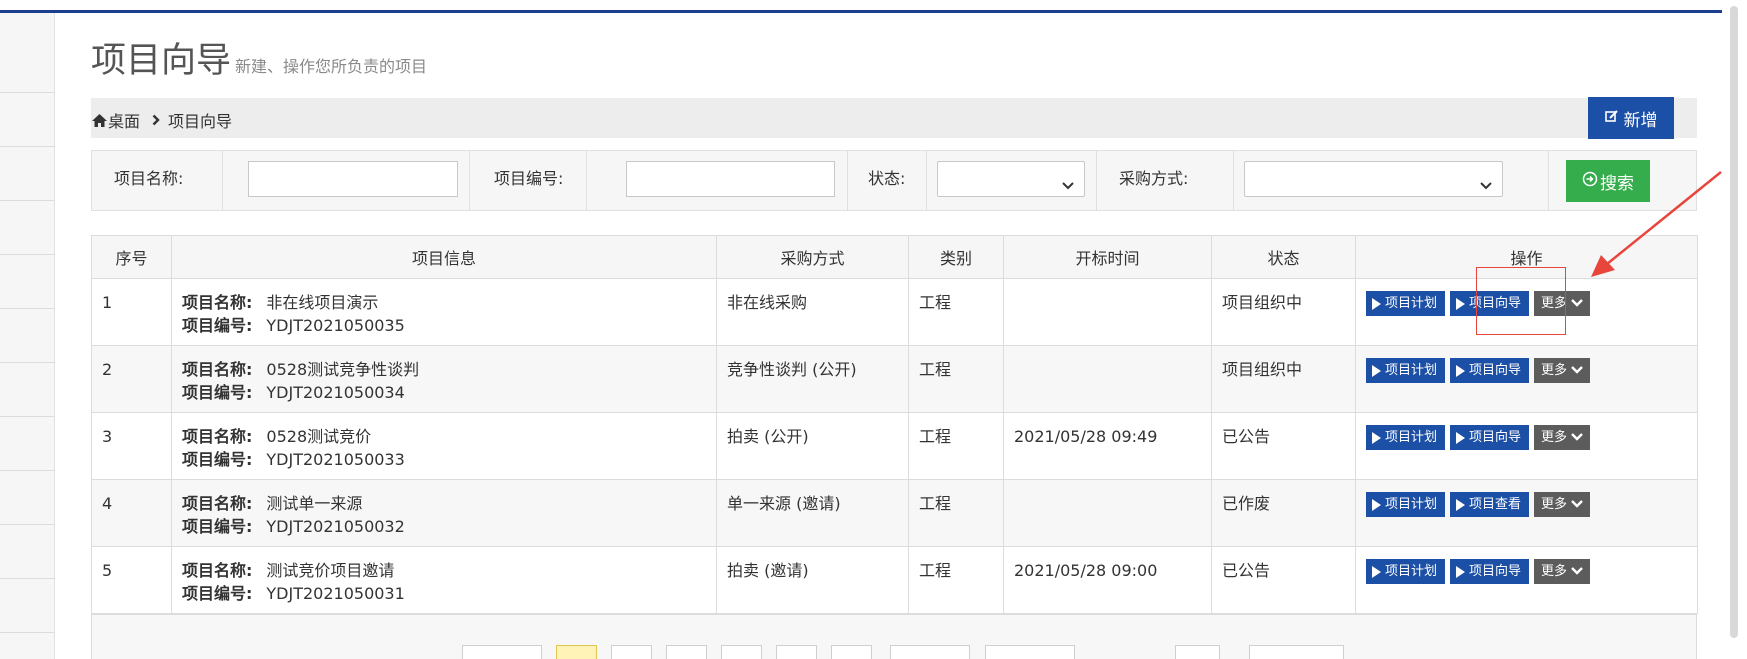  Describe the element at coordinates (331, 66) in the screenshot. I see `page-subtitle: 新建、操作您所负责的项目` at that location.